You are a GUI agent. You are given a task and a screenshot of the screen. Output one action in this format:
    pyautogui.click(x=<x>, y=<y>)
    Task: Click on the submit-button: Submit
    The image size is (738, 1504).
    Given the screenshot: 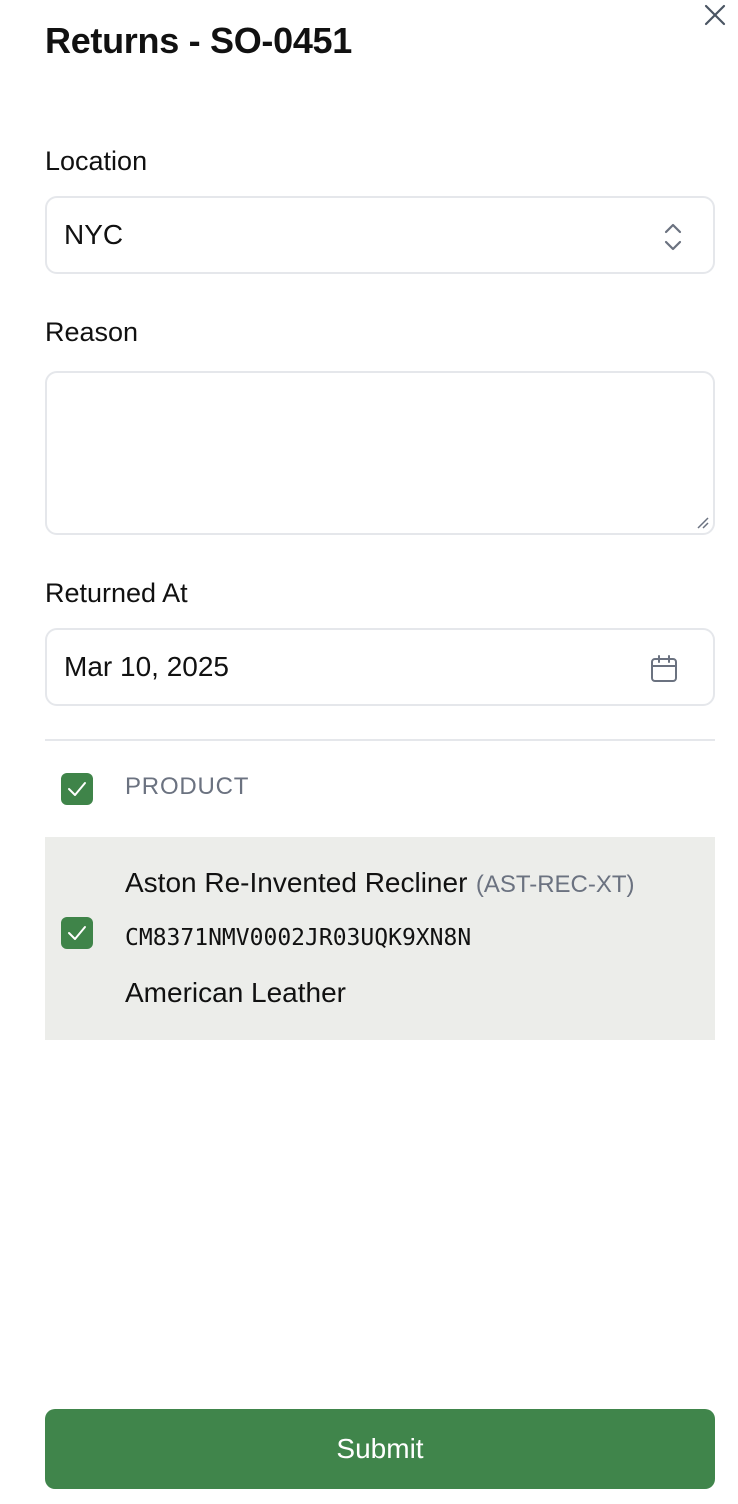 What is the action you would take?
    pyautogui.click(x=380, y=1449)
    